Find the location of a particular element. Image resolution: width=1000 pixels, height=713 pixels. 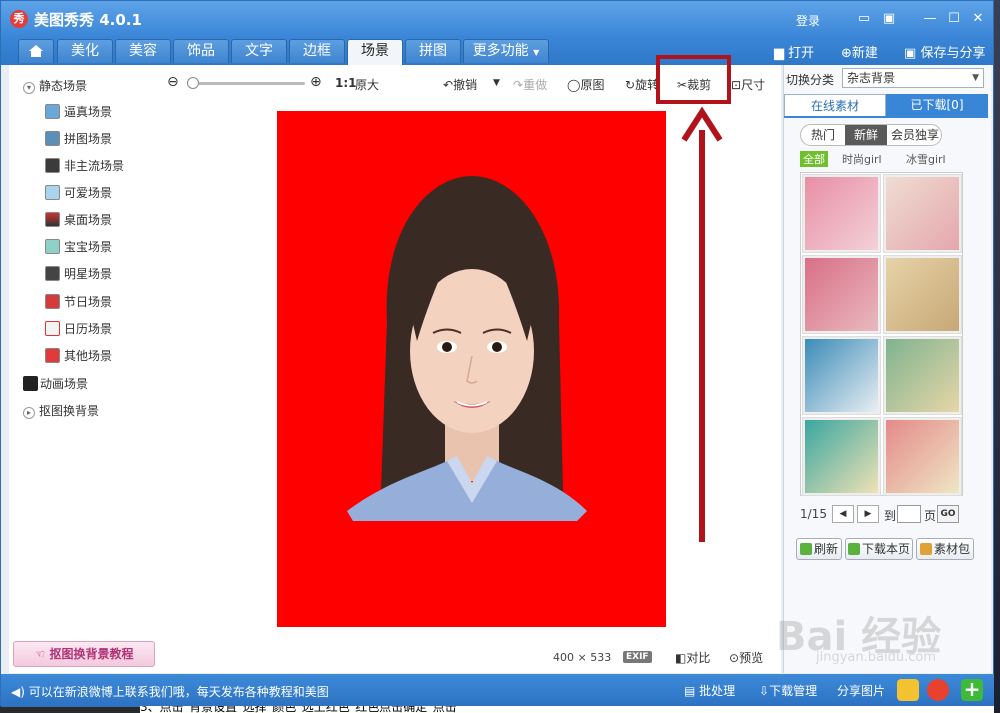

scene-calendar: 日历场景 is located at coordinates (78, 329).